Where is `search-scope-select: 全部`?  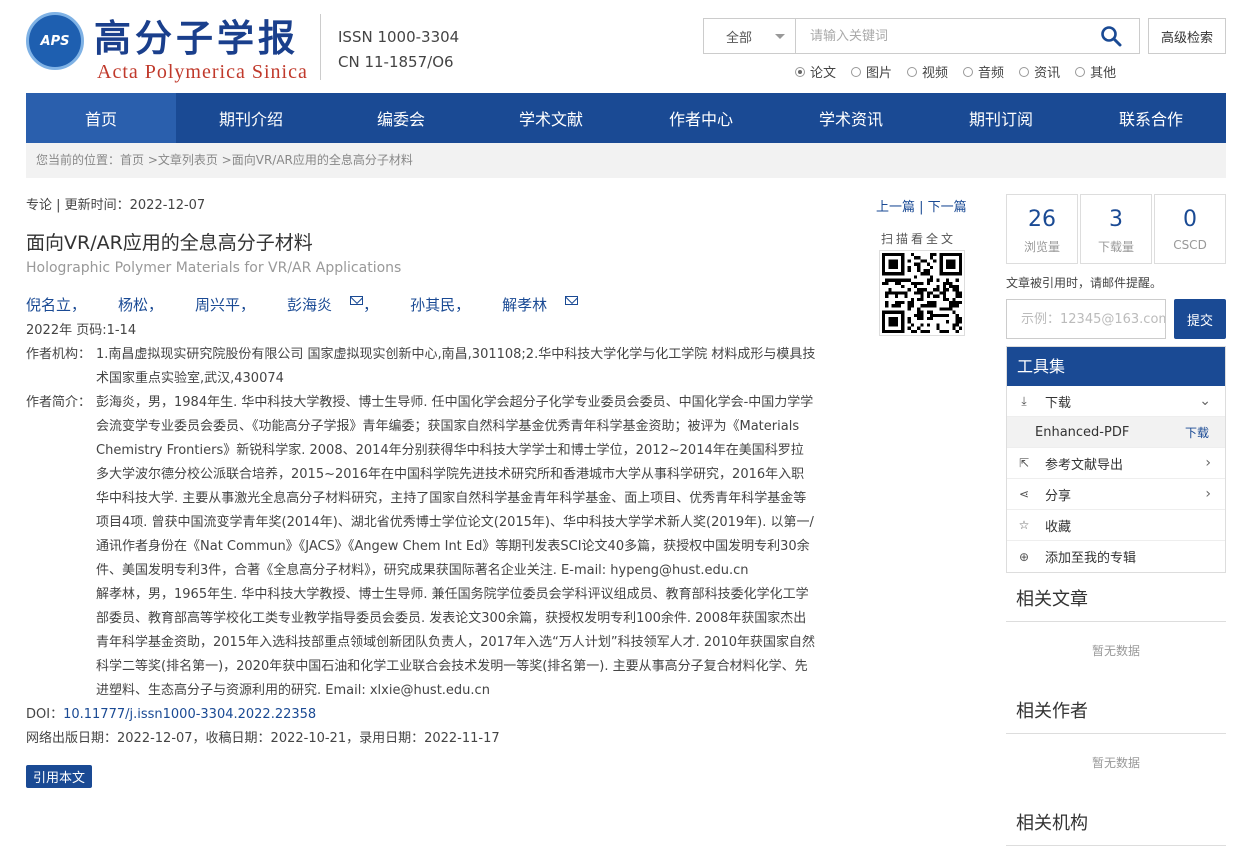
search-scope-select: 全部 is located at coordinates (750, 36).